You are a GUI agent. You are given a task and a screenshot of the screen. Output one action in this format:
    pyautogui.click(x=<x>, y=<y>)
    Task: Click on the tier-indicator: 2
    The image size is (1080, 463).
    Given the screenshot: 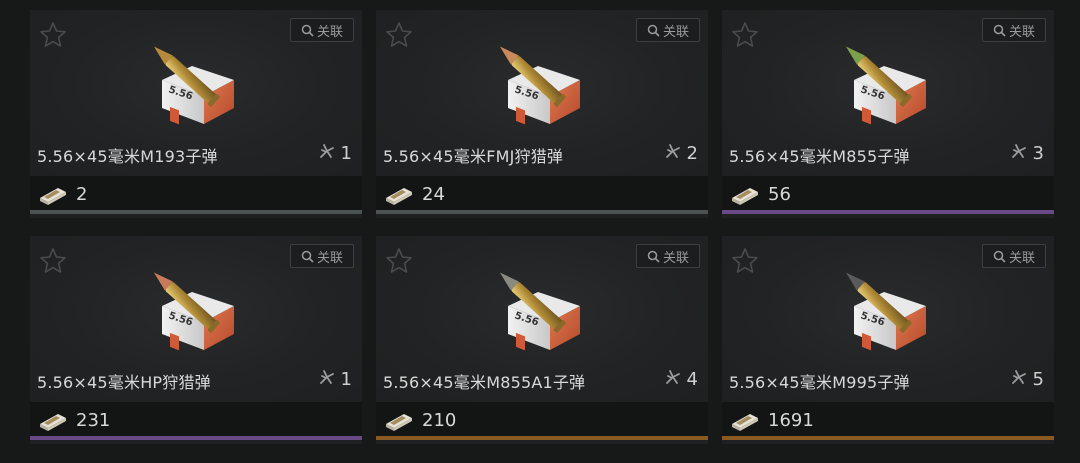 What is the action you would take?
    pyautogui.click(x=681, y=153)
    